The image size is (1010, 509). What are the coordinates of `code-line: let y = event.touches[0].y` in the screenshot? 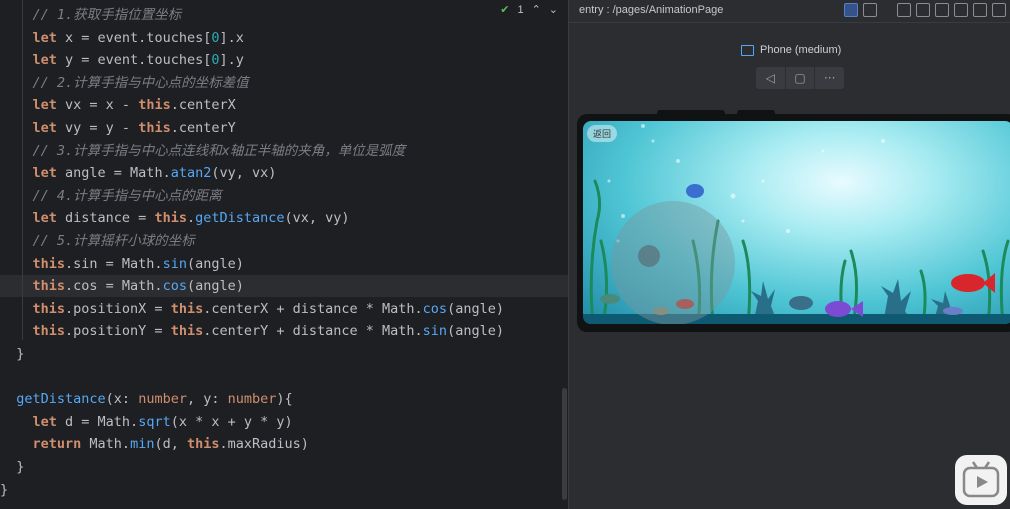 It's located at (284, 60).